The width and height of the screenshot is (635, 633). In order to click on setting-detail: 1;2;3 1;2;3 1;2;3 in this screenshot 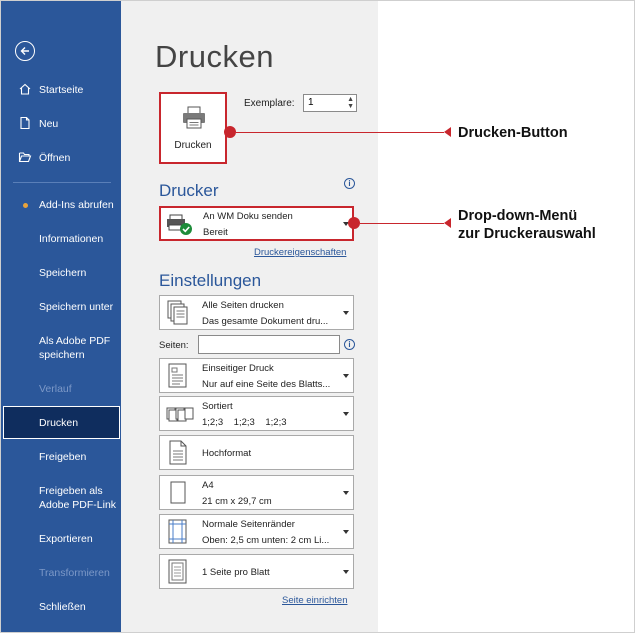, I will do `click(244, 422)`.